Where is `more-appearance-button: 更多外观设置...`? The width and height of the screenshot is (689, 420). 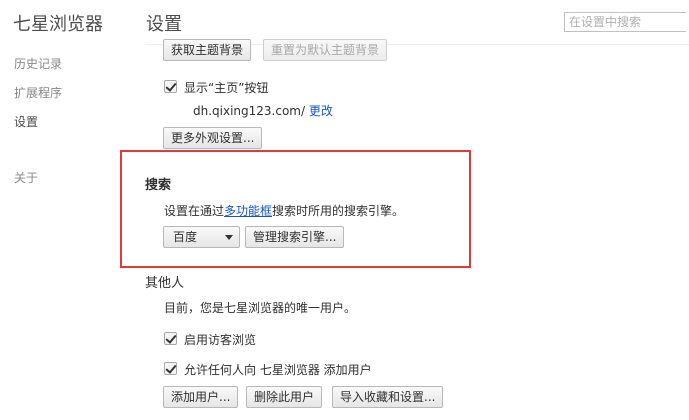
more-appearance-button: 更多外观设置... is located at coordinates (213, 138).